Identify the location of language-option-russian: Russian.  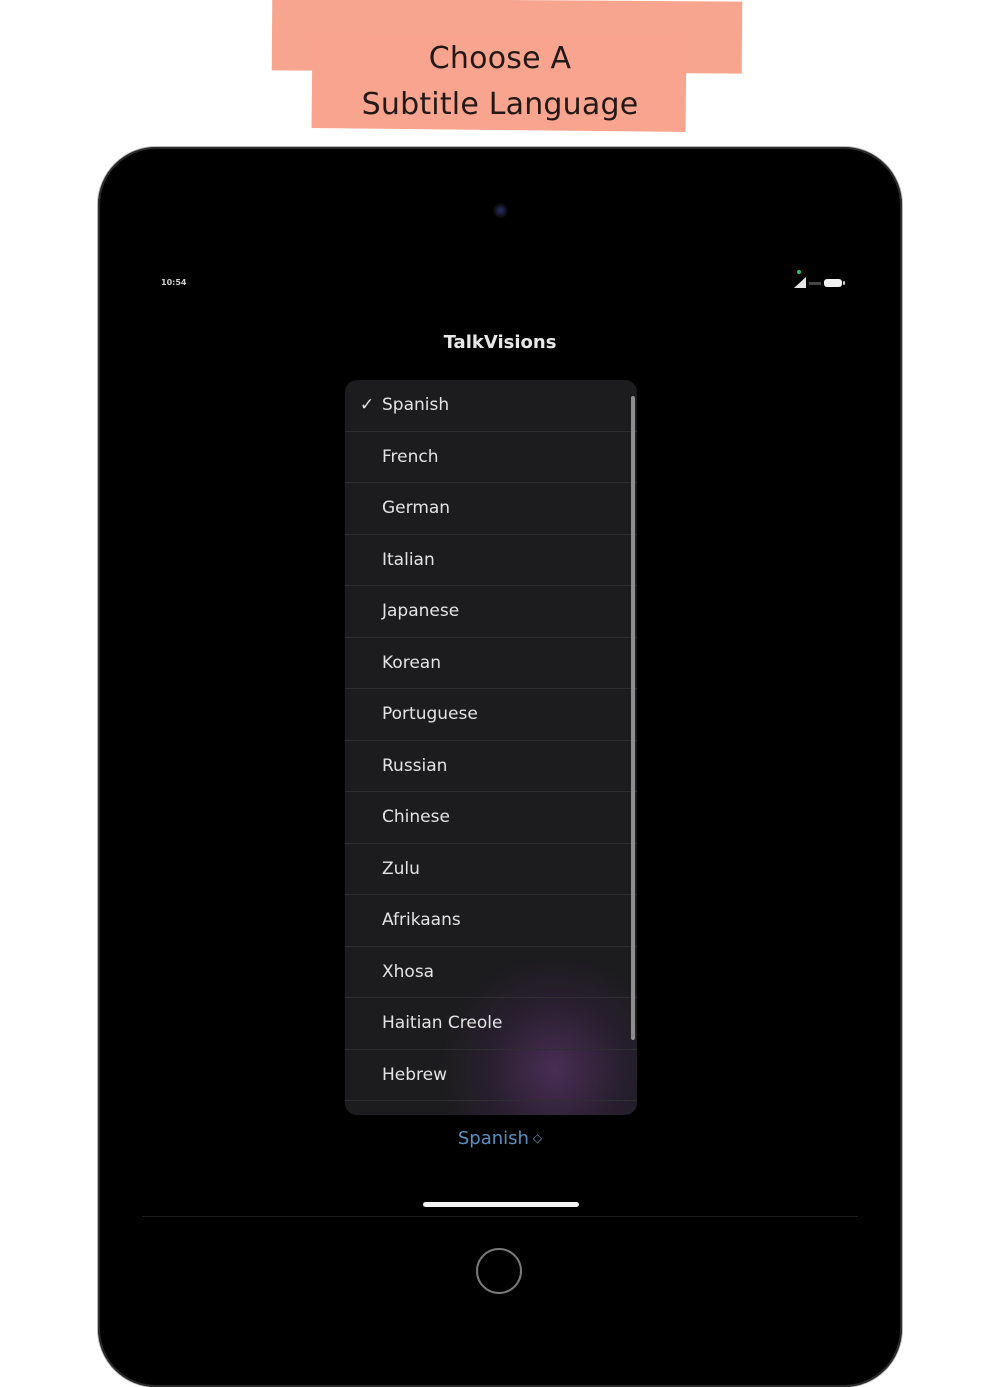
(491, 766).